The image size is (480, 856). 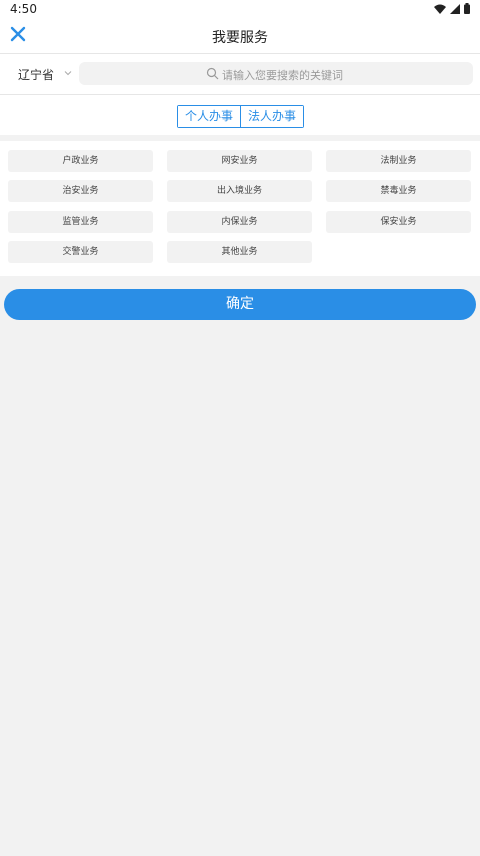 I want to click on tab-switcher: 个人办事 法人办事, so click(x=240, y=116).